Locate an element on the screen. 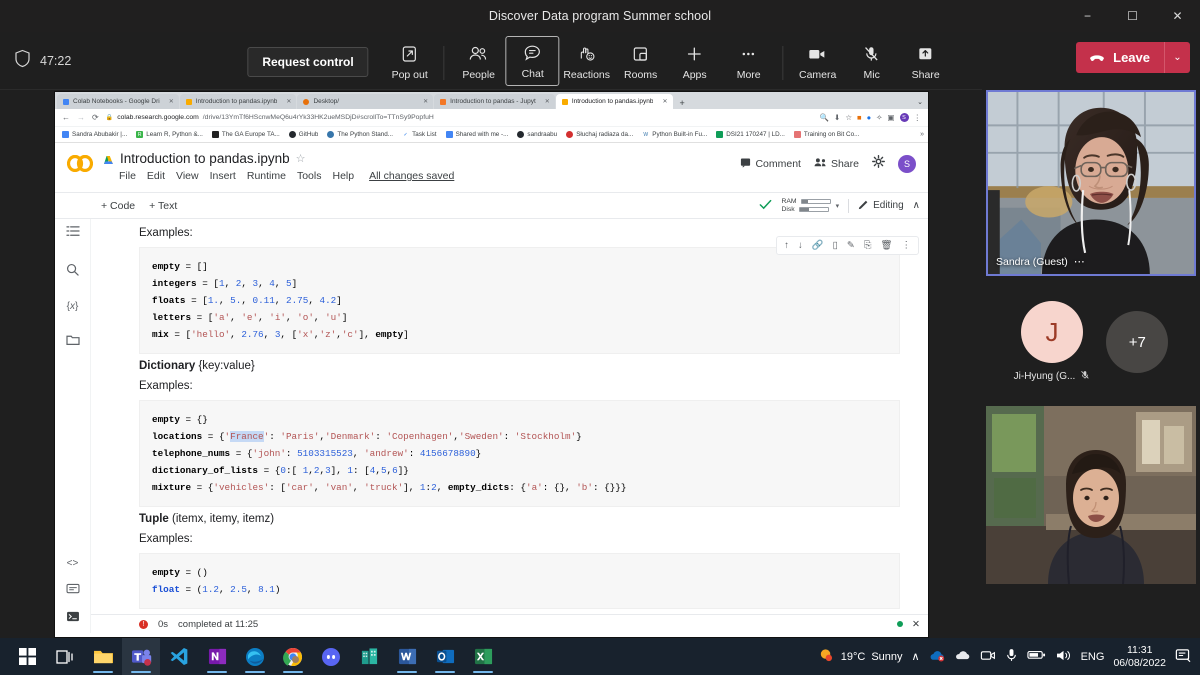 This screenshot has width=1200, height=675. back-icon: ← is located at coordinates (66, 117).